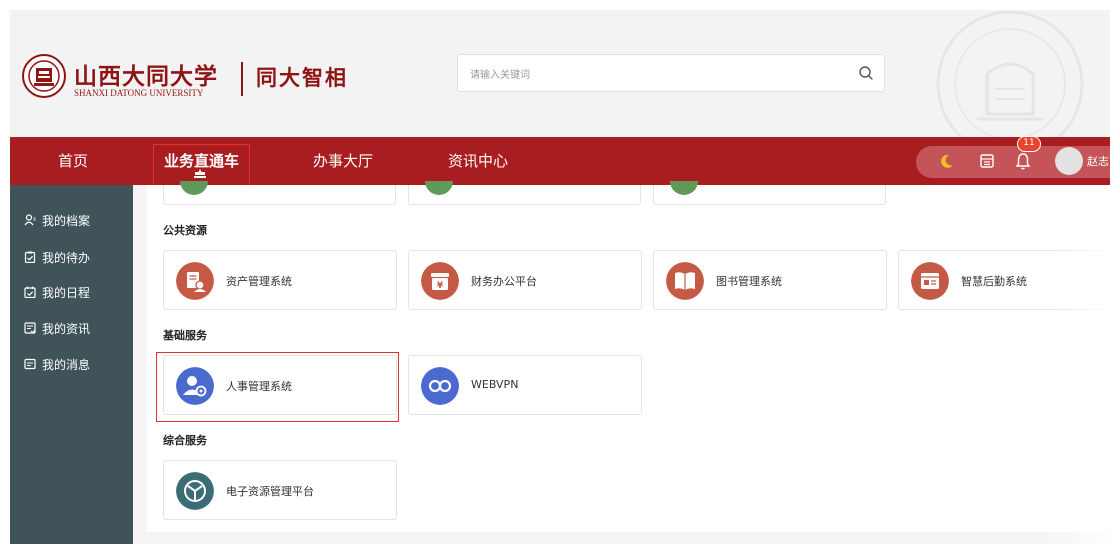  What do you see at coordinates (73, 160) in the screenshot?
I see `nav-home: 首页` at bounding box center [73, 160].